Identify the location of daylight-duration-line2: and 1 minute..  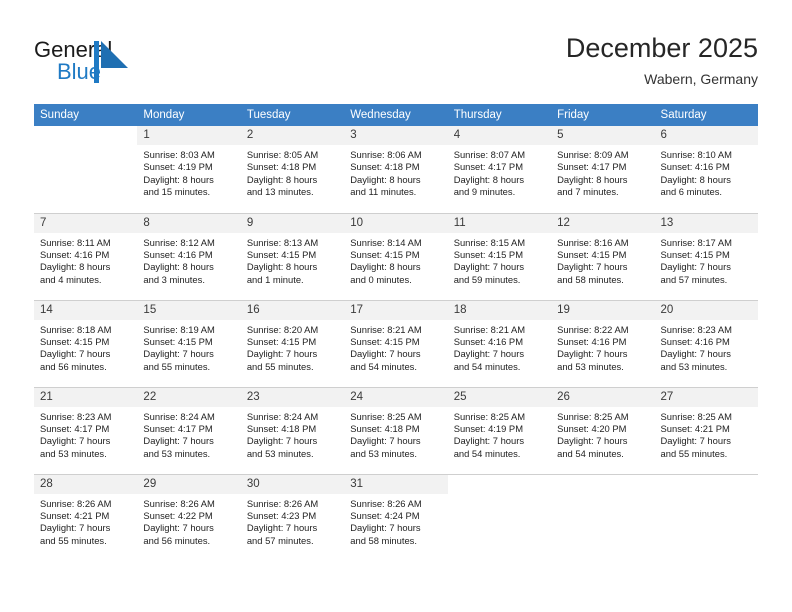
(275, 279).